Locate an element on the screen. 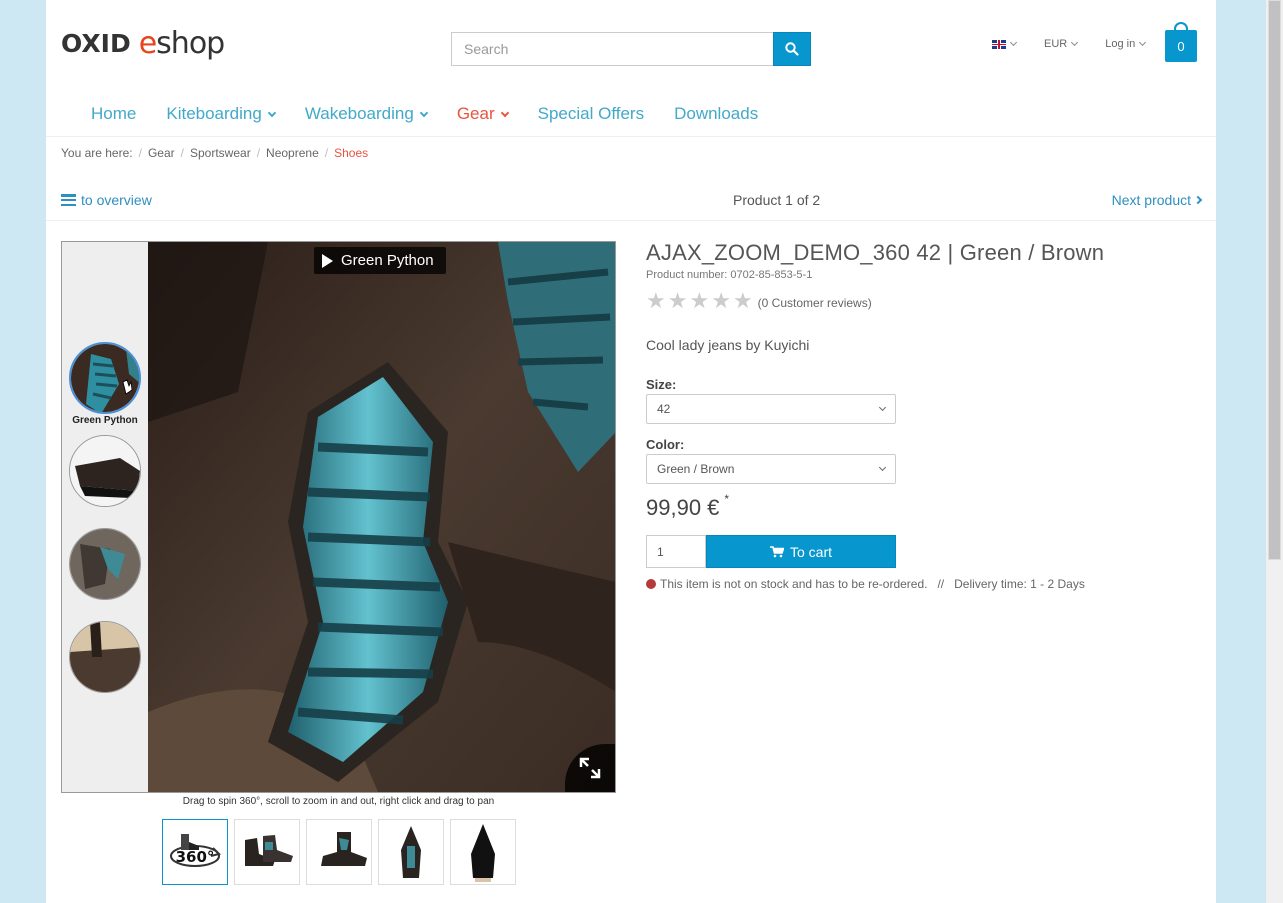 Image resolution: width=1283 pixels, height=903 pixels. breadcrumb-item-gear: Gear is located at coordinates (161, 153).